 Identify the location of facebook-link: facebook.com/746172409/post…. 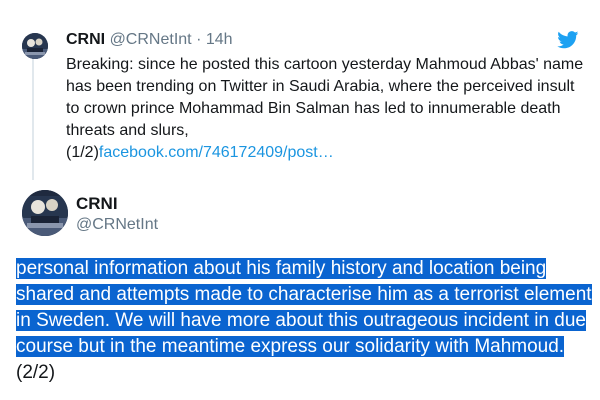
(216, 152).